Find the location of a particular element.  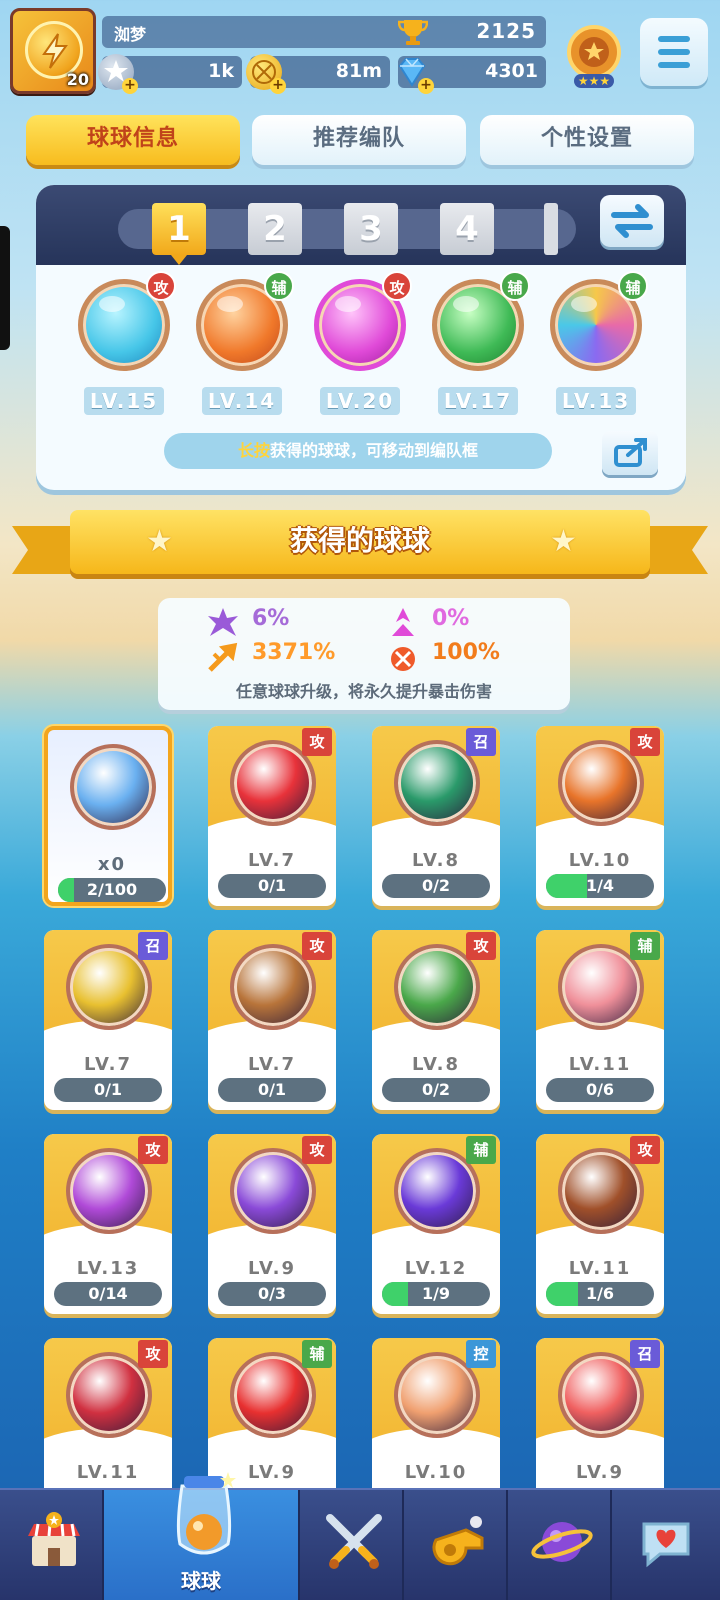

nav-planet is located at coordinates (560, 1545).